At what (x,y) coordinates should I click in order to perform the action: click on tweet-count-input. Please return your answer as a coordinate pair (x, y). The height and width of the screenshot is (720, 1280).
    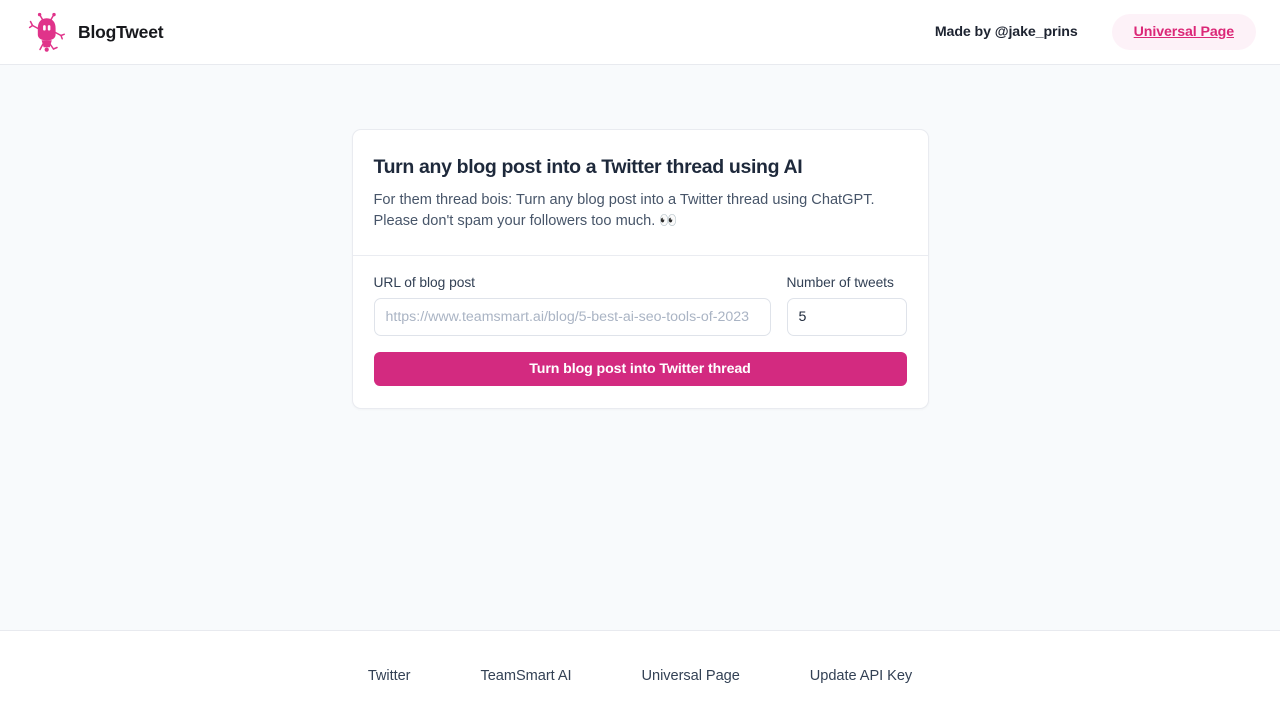
    Looking at the image, I should click on (846, 317).